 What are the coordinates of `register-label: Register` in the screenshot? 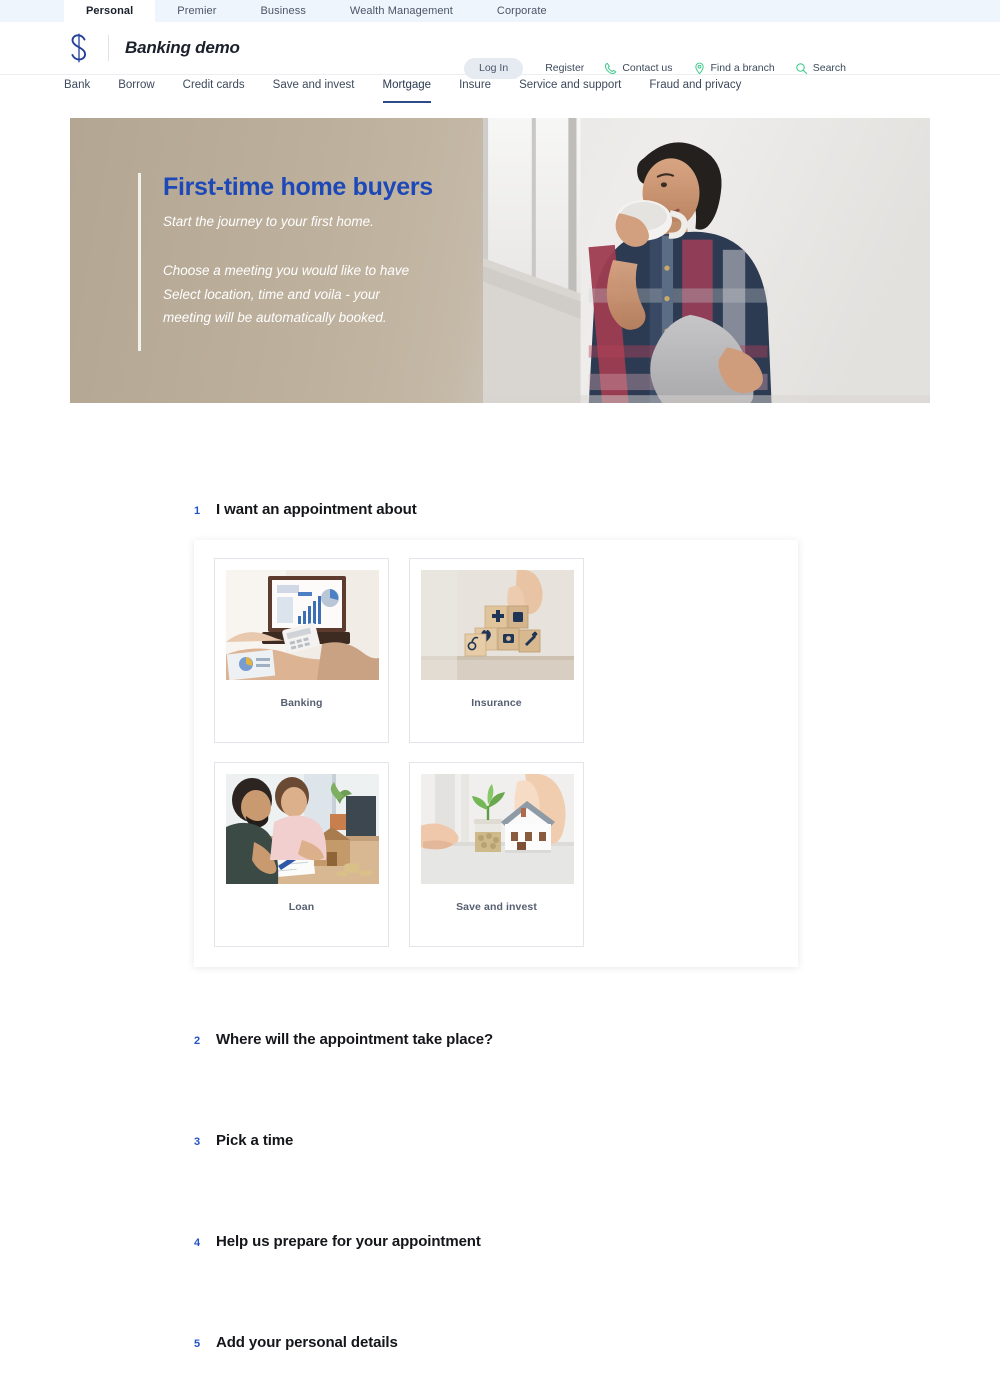 It's located at (565, 68).